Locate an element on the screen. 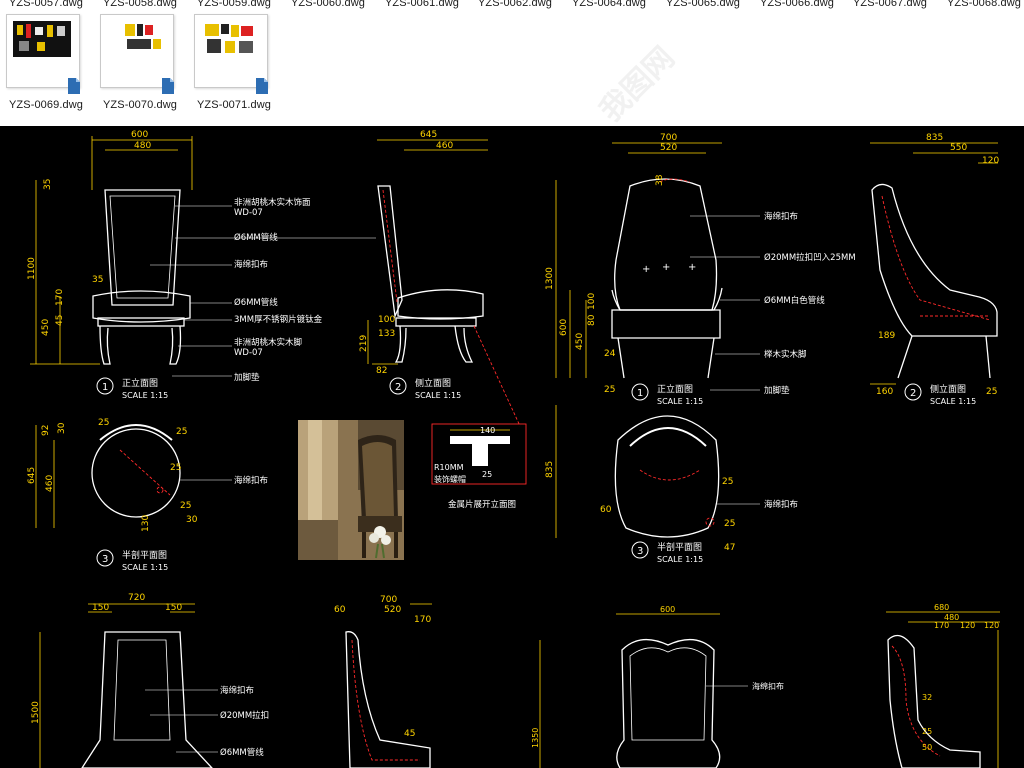 The width and height of the screenshot is (1024, 768). file-name-label: YZS-0061.dwg is located at coordinates (422, 4).